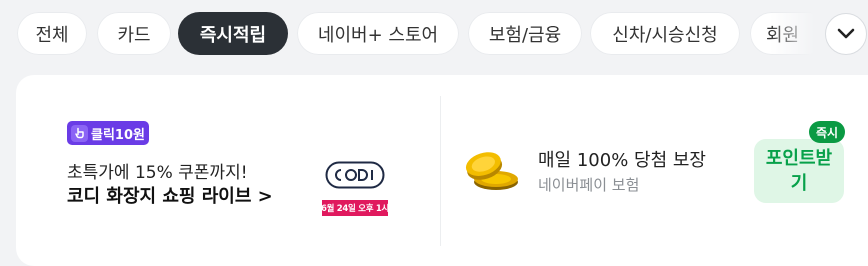 The image size is (868, 266). What do you see at coordinates (491, 171) in the screenshot?
I see `gold-coins-icon` at bounding box center [491, 171].